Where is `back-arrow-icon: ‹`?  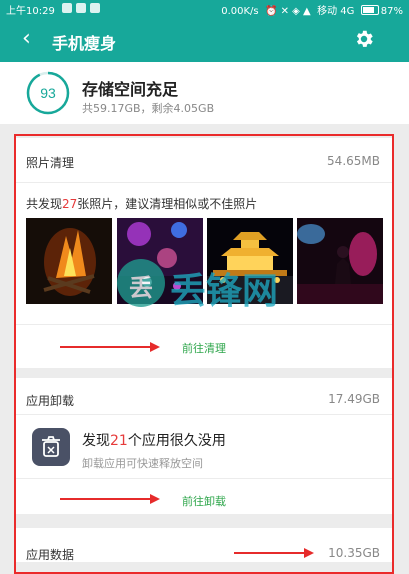 back-arrow-icon: ‹ is located at coordinates (26, 38).